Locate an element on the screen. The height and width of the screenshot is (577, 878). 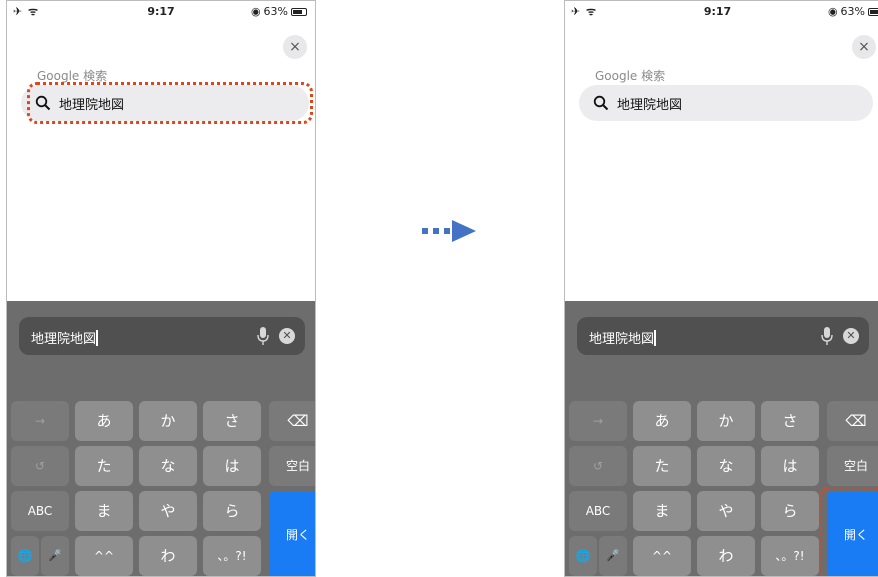
suggestion-text: 地理院地図 is located at coordinates (650, 105).